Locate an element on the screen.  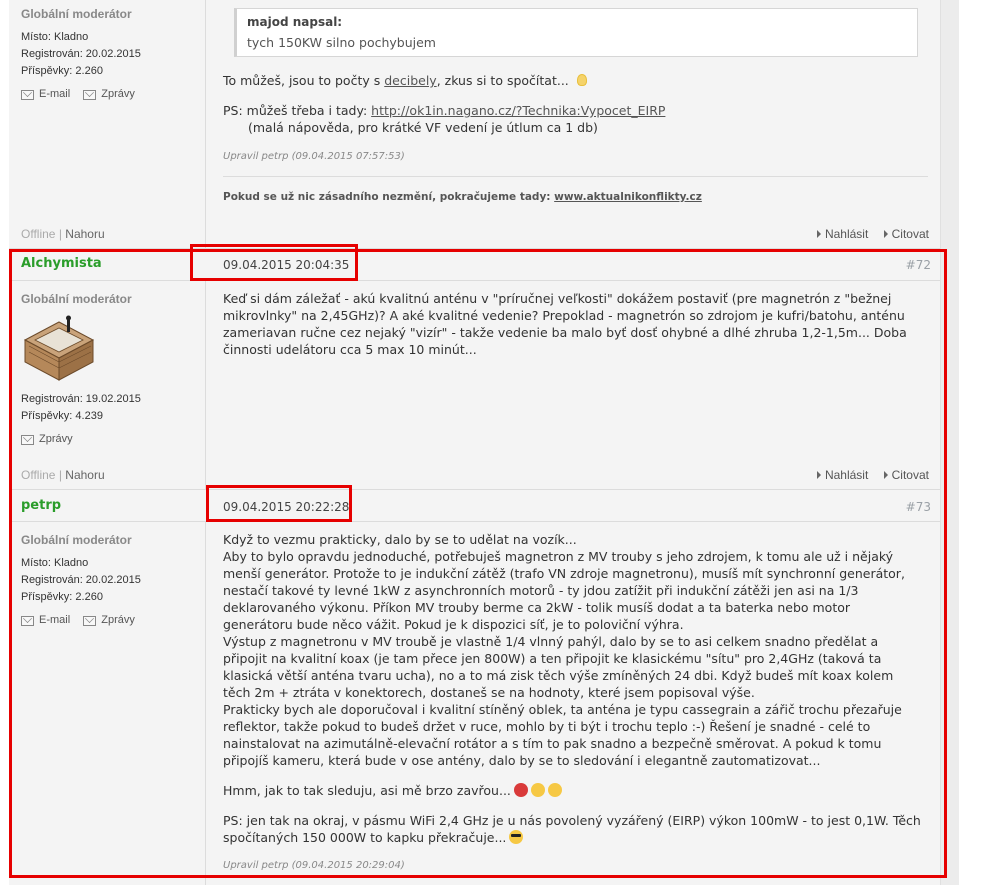
post-actions: Nahlásit Citovat is located at coordinates (867, 234).